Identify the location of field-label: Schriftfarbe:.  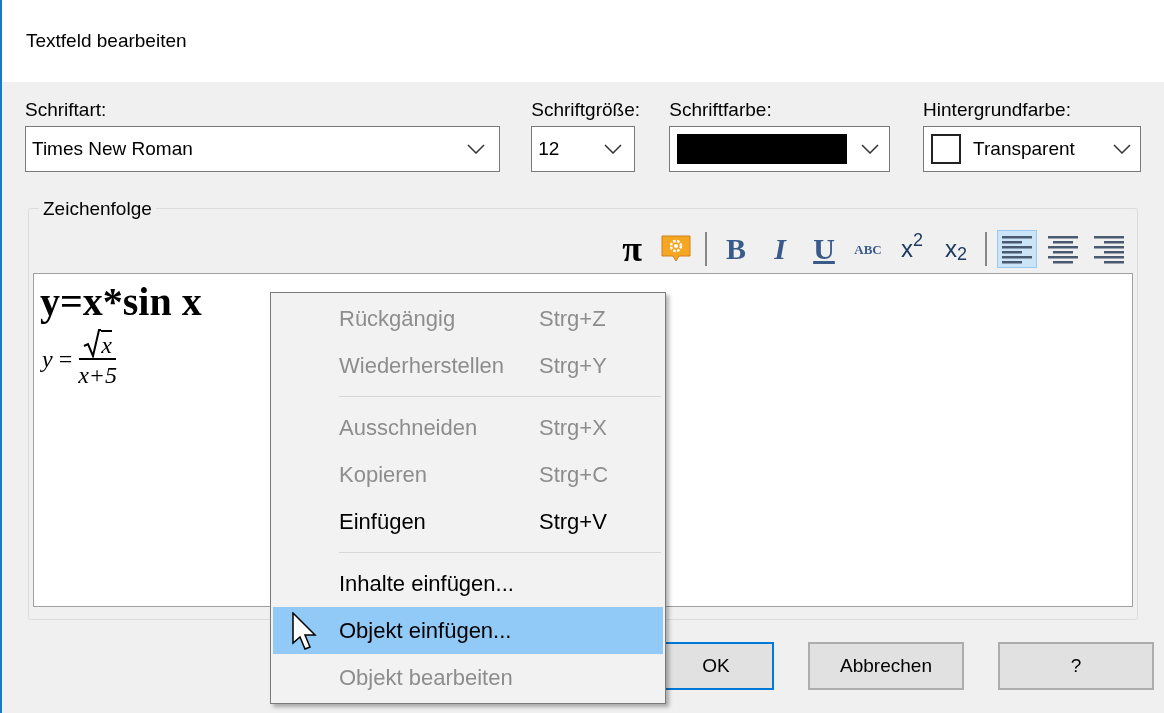
(721, 110).